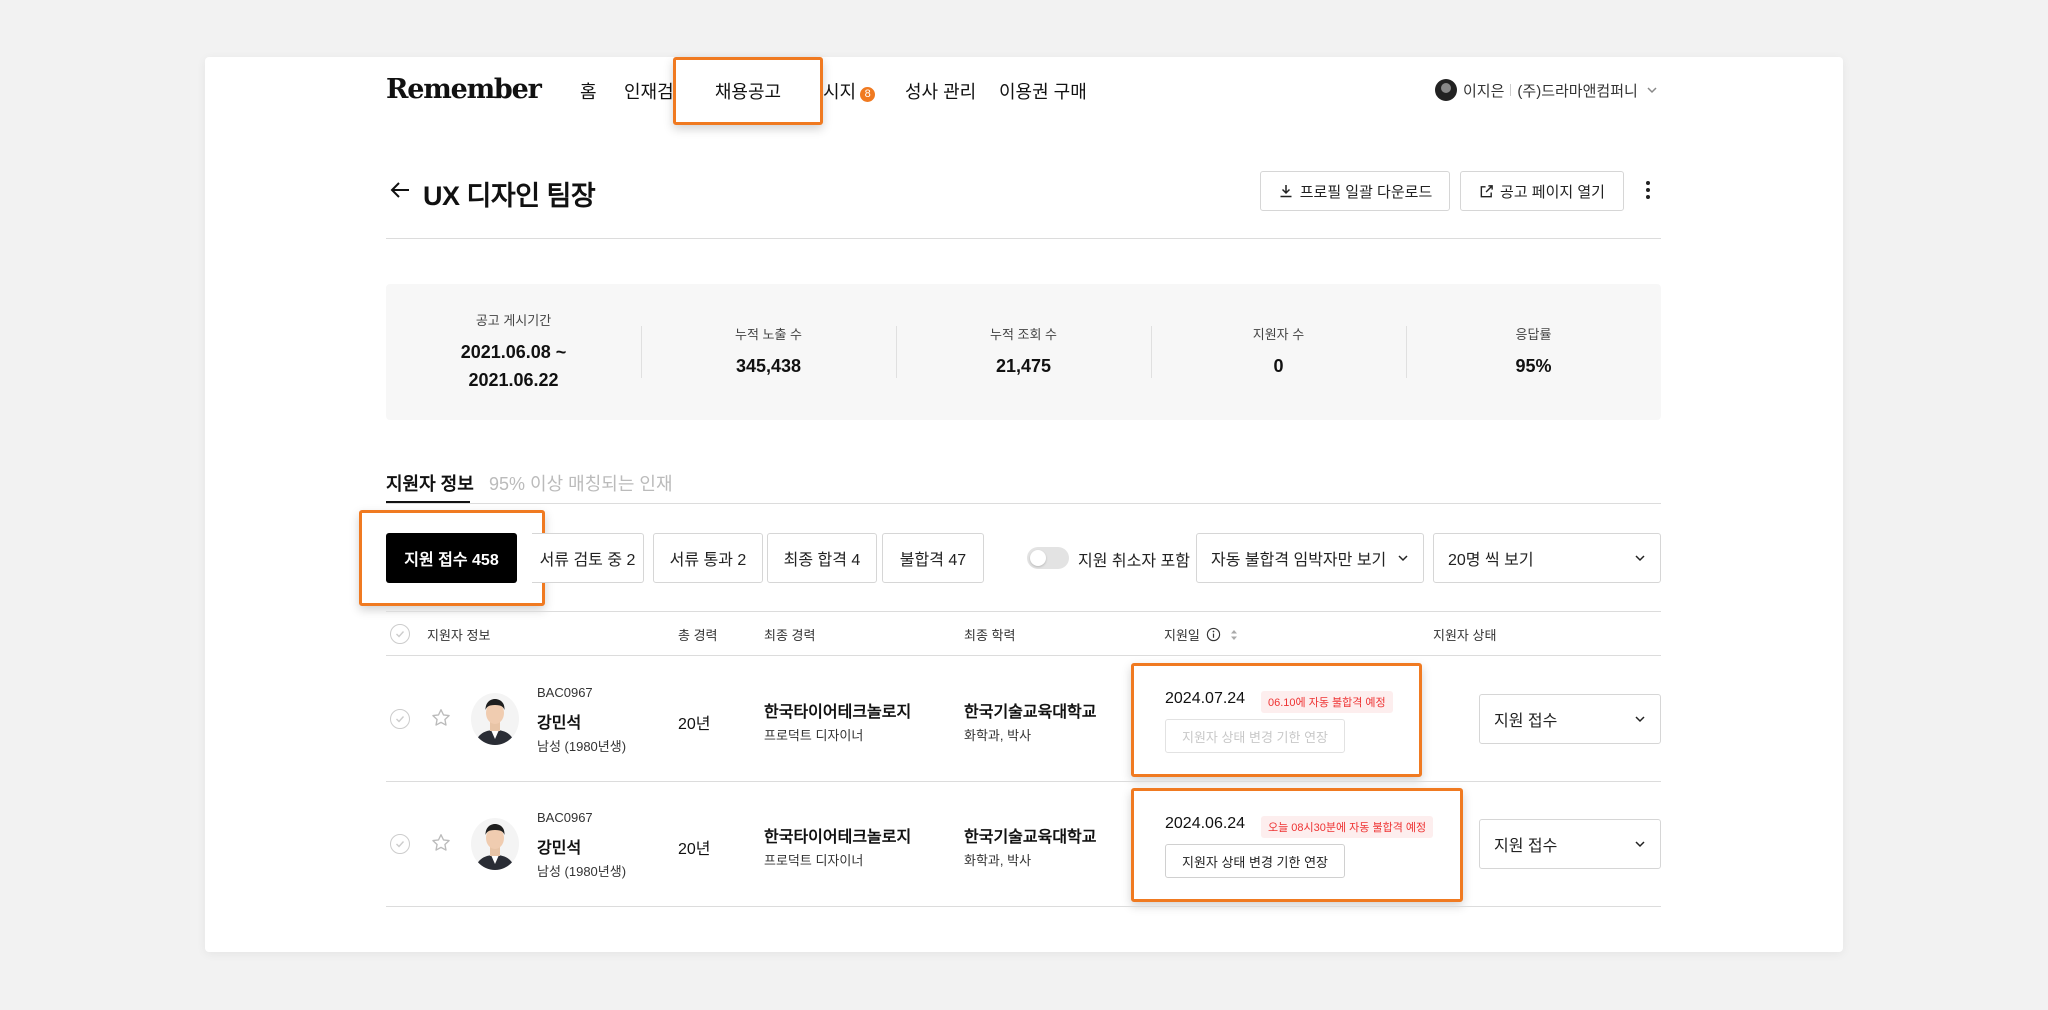 The image size is (2048, 1010). I want to click on more-options-icon, so click(1648, 190).